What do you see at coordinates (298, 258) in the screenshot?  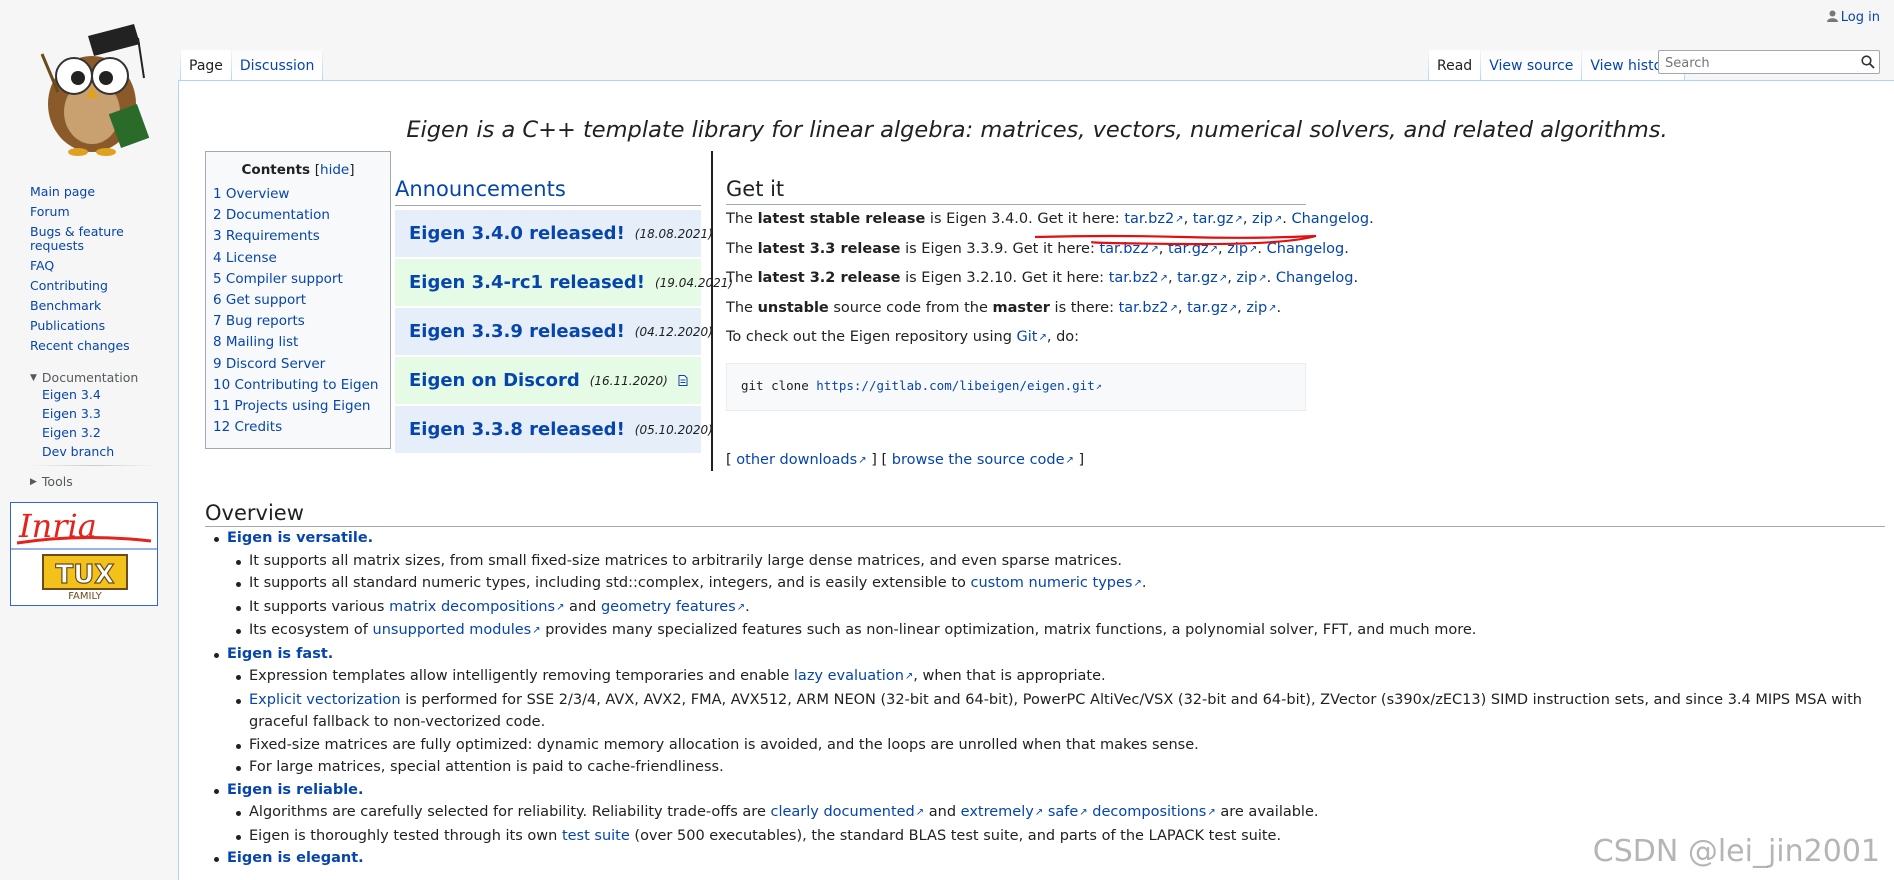 I see `toc-item: 4 License` at bounding box center [298, 258].